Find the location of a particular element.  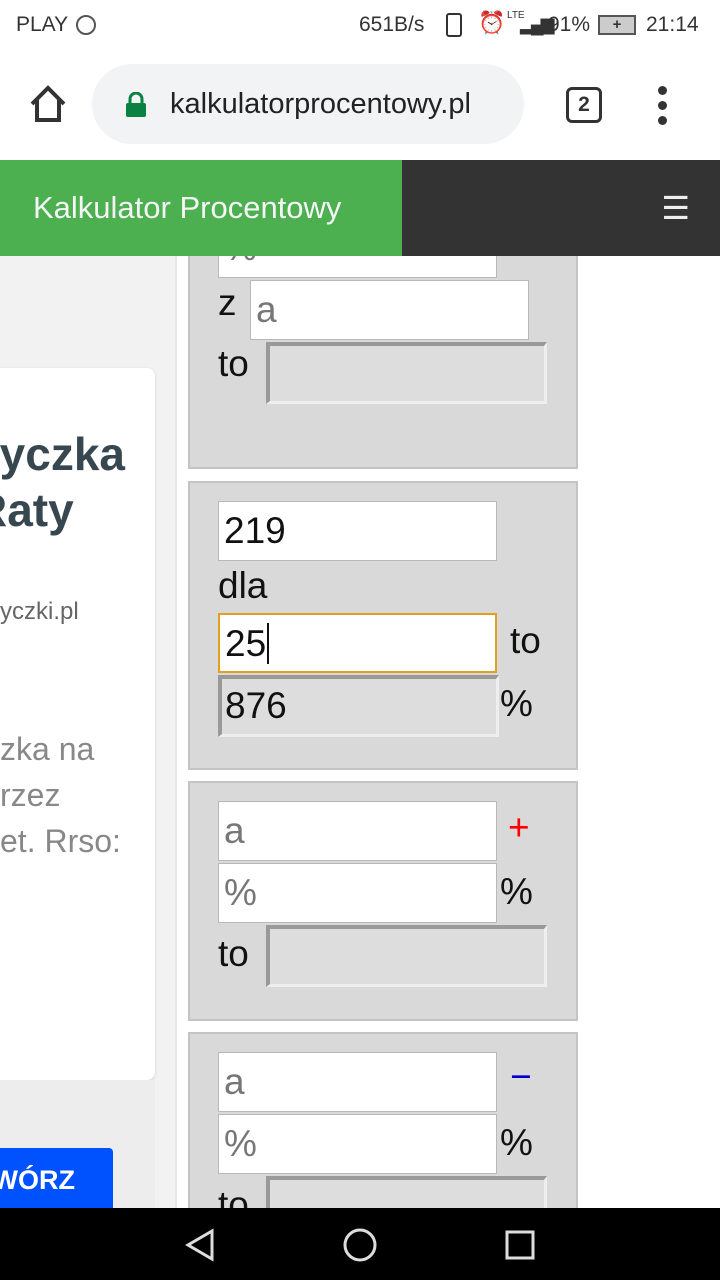

status-bar: PLAY 651B/s ⏰ LTE ▂▄▆ 91% + 21:14 is located at coordinates (360, 25).